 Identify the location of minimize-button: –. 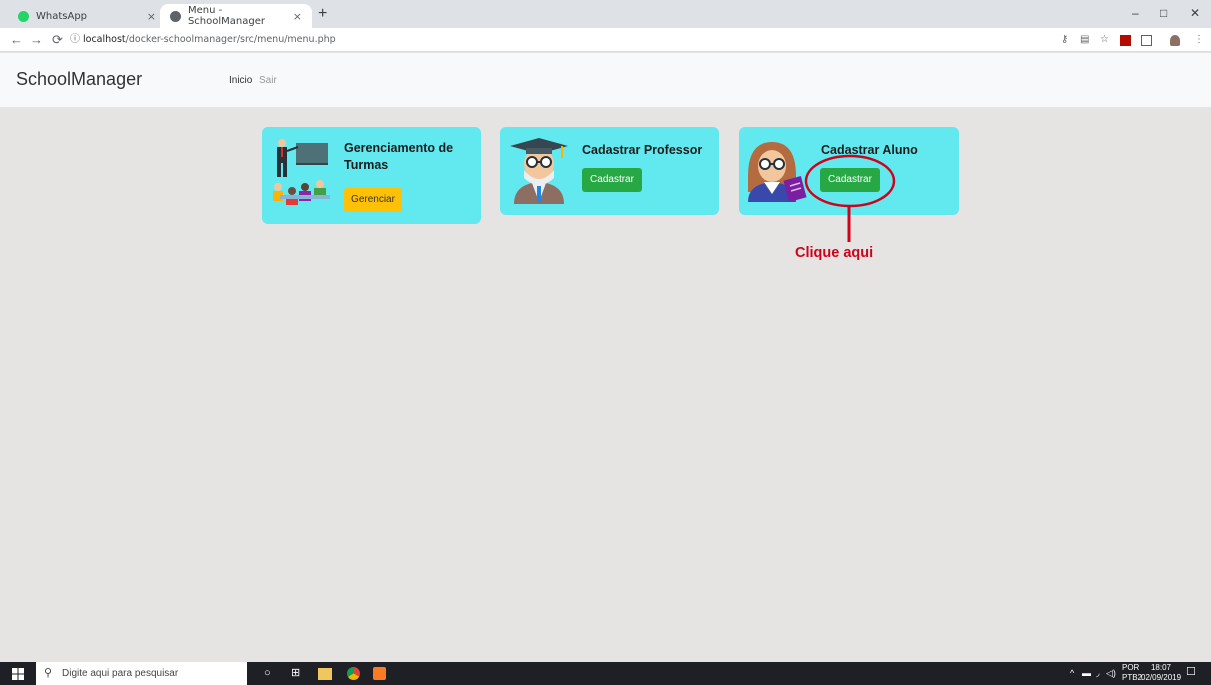
(1135, 13).